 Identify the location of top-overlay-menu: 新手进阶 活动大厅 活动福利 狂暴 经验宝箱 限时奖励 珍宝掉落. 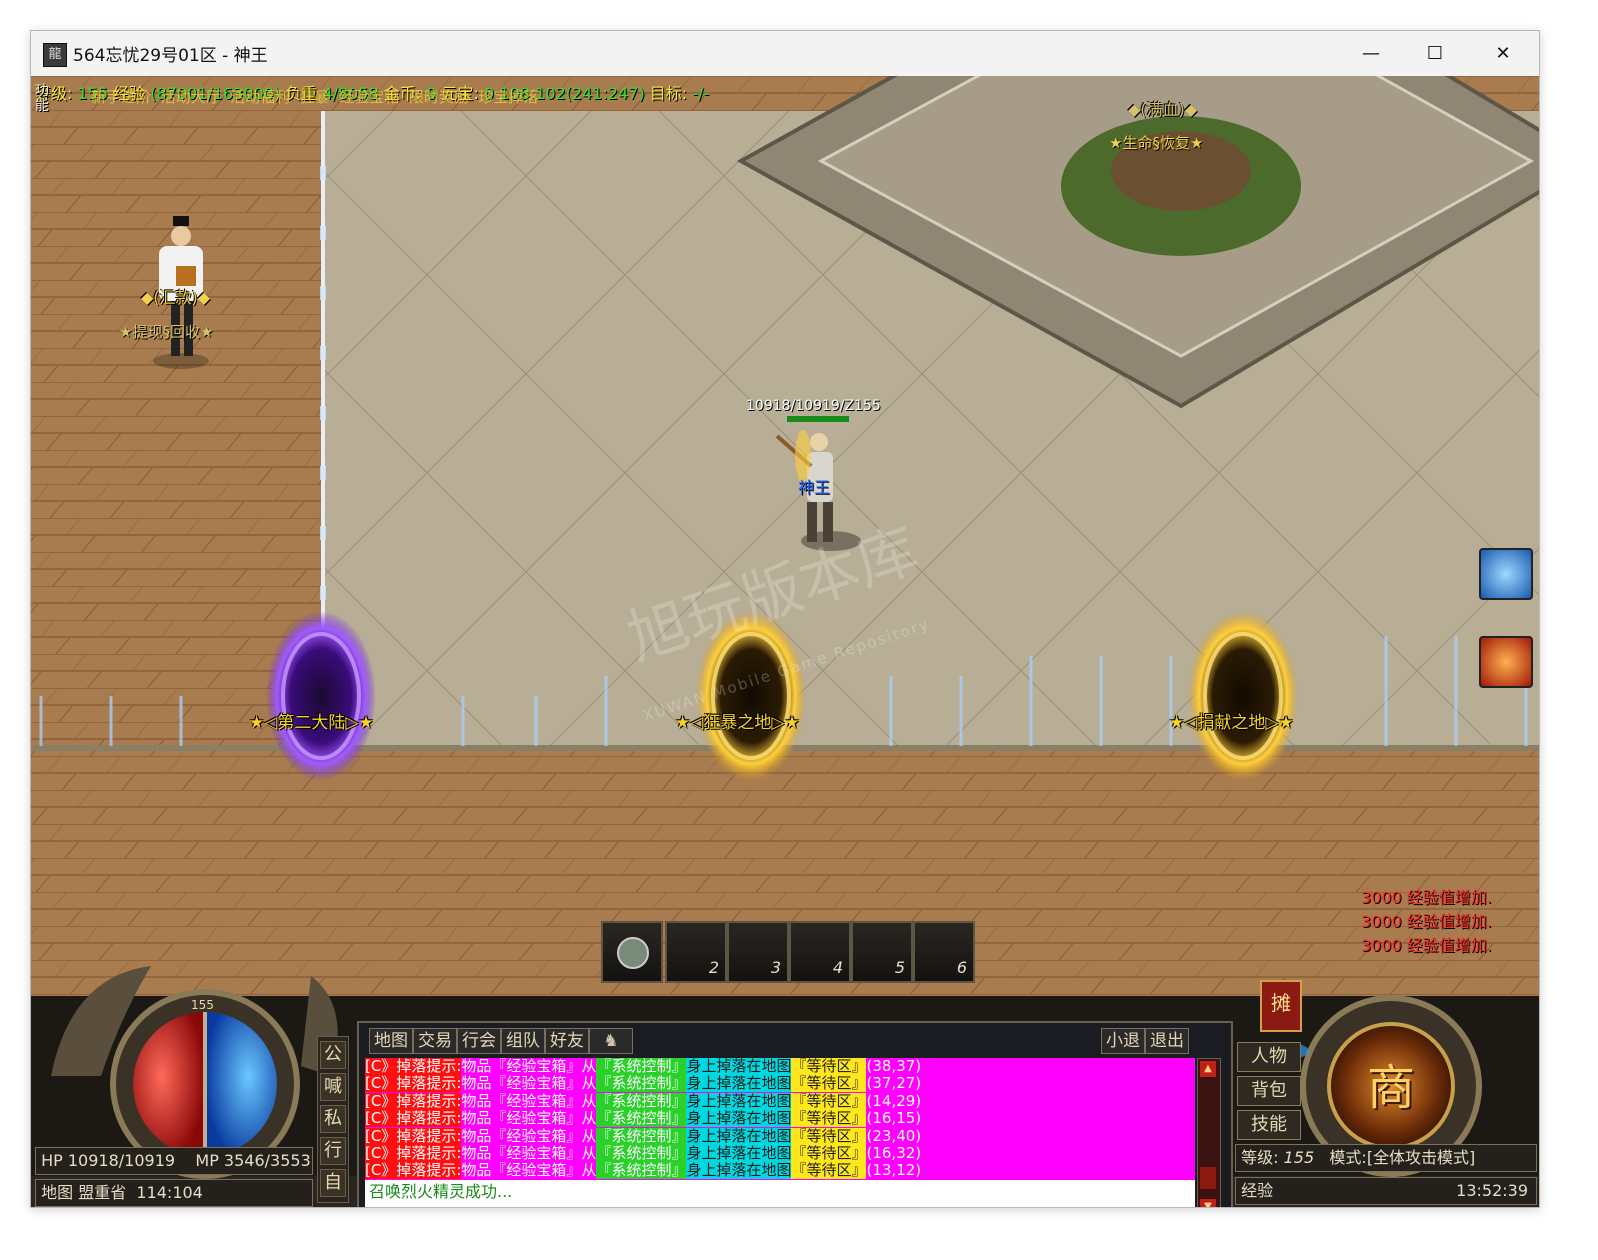
(314, 96).